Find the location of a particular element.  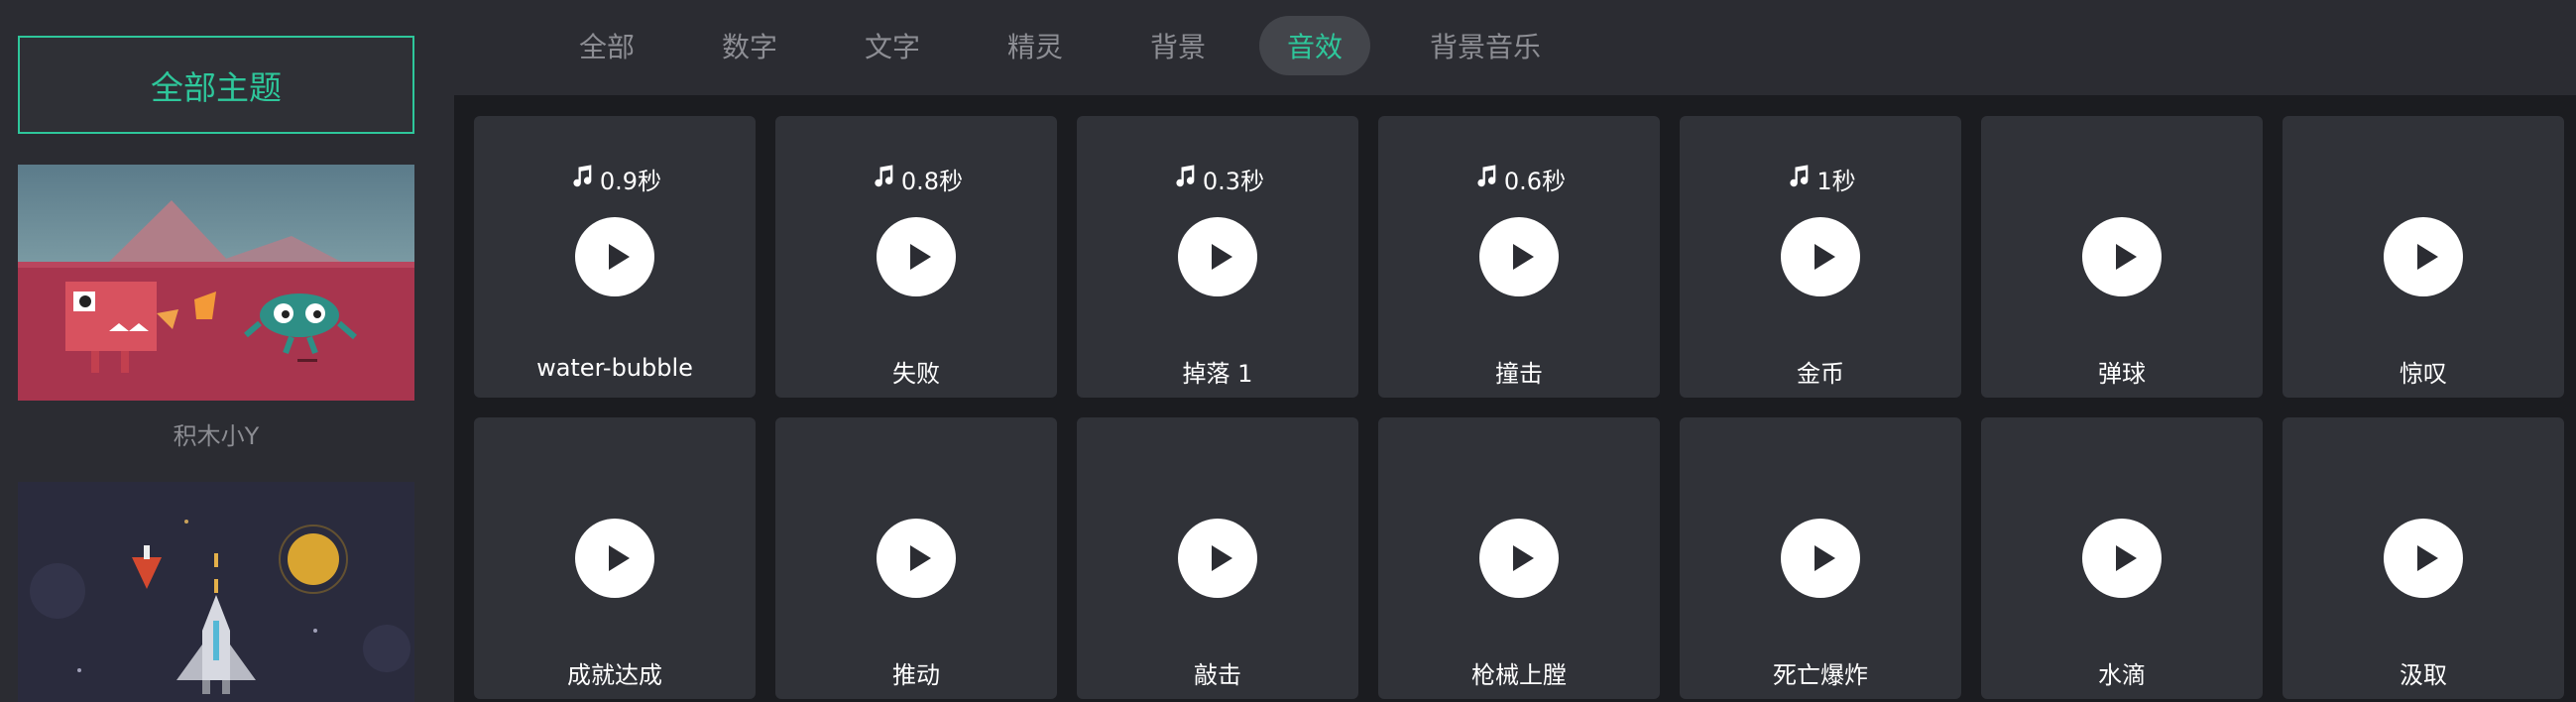

sound-name: 掉落 1 is located at coordinates (1217, 374).